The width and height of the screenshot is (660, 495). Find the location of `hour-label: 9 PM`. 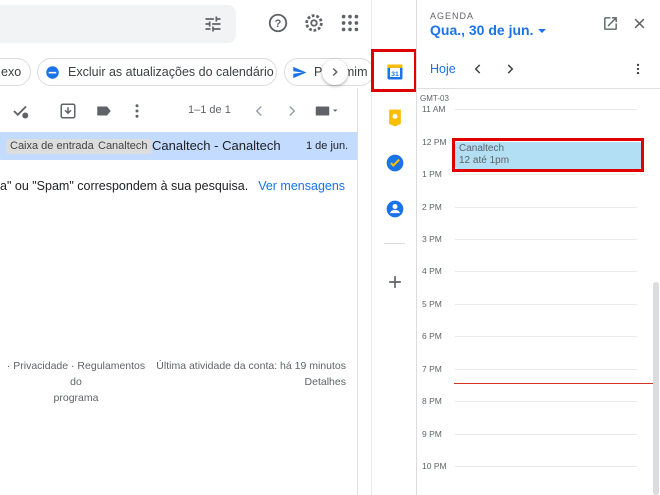

hour-label: 9 PM is located at coordinates (432, 434).